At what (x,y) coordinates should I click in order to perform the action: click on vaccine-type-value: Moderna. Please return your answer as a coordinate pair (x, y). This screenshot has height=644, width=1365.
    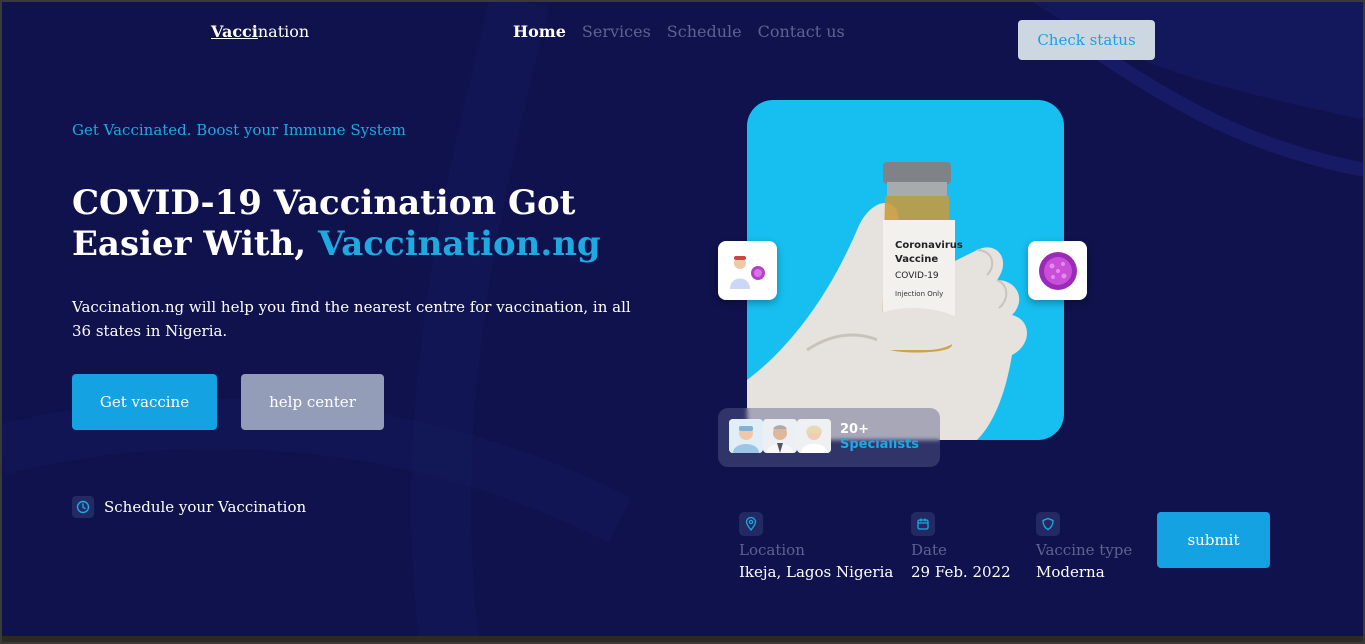
    Looking at the image, I should click on (1070, 572).